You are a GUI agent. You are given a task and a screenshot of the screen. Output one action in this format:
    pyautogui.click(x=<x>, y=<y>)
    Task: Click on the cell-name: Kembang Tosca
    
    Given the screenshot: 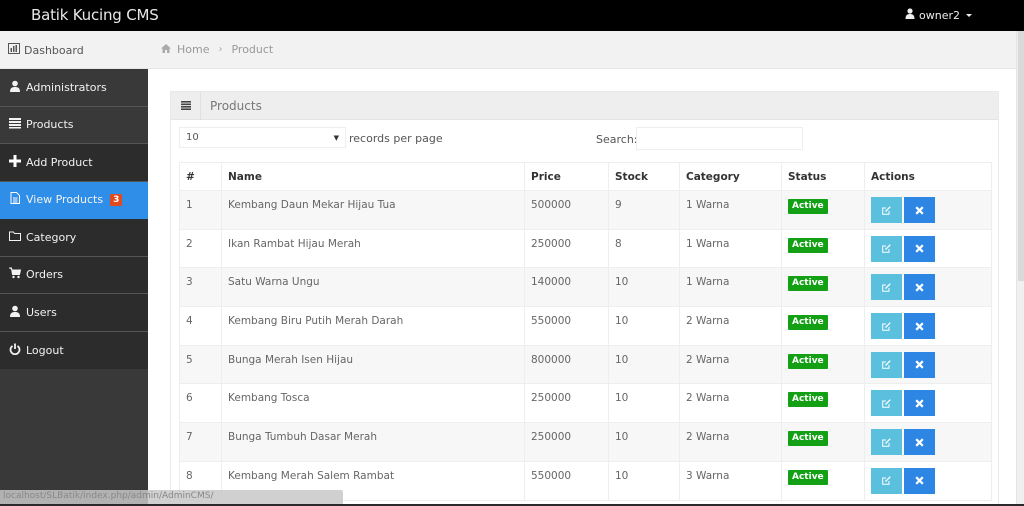 What is the action you would take?
    pyautogui.click(x=373, y=403)
    